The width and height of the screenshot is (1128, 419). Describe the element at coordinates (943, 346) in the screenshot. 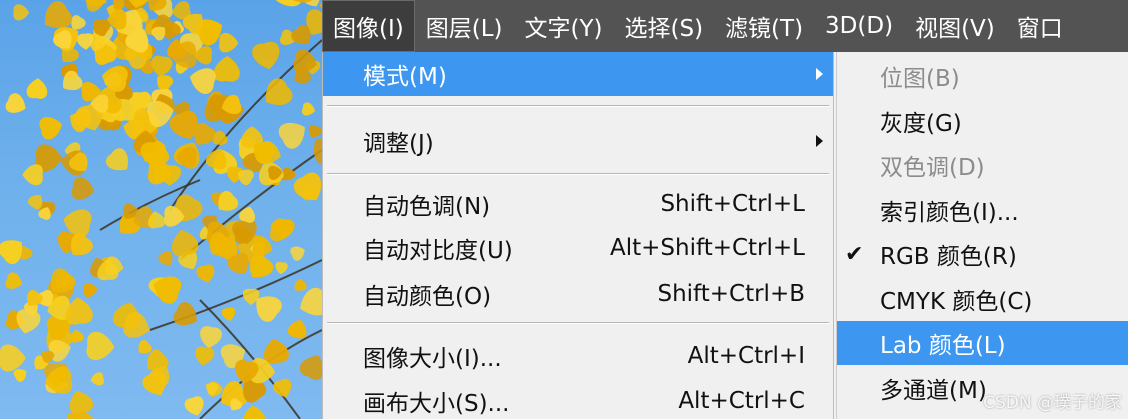

I see `submenu-item-lab-color-label: Lab 颜色(L)` at that location.